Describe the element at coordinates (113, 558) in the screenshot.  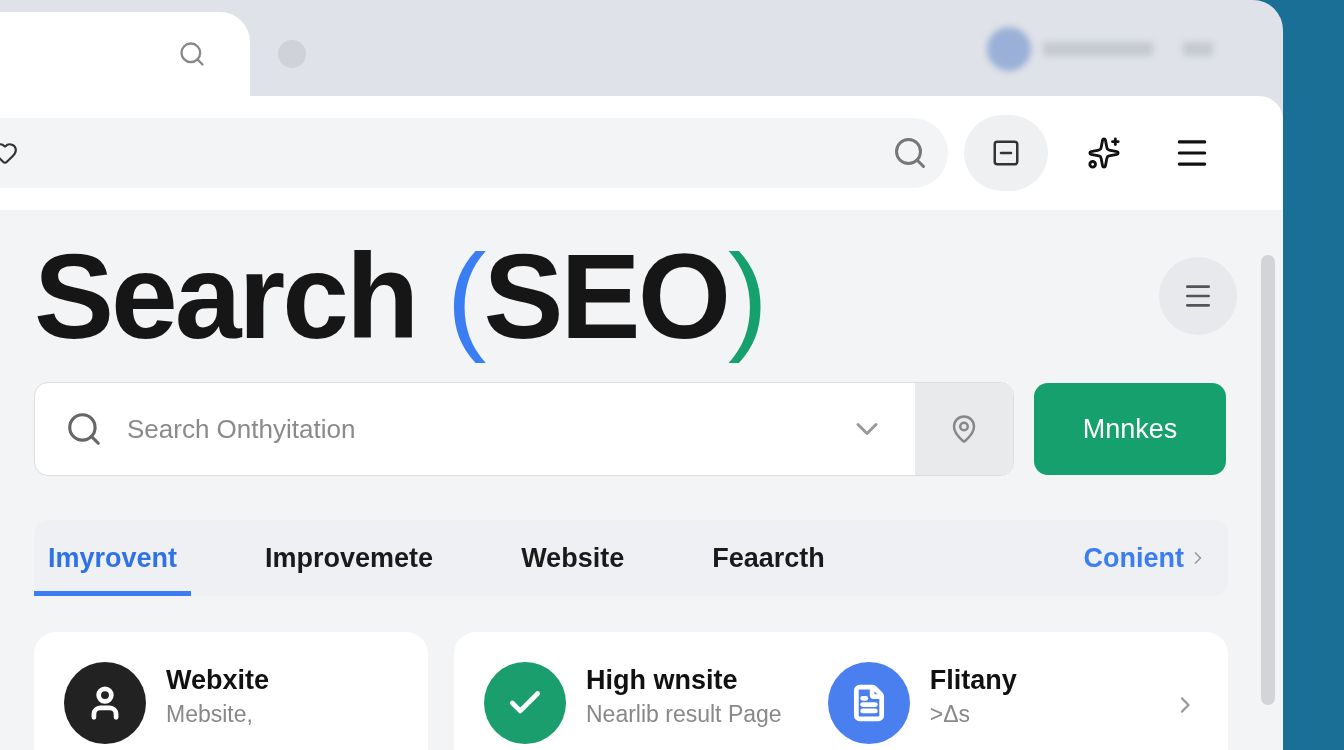
I see `tab: Imyrovent` at that location.